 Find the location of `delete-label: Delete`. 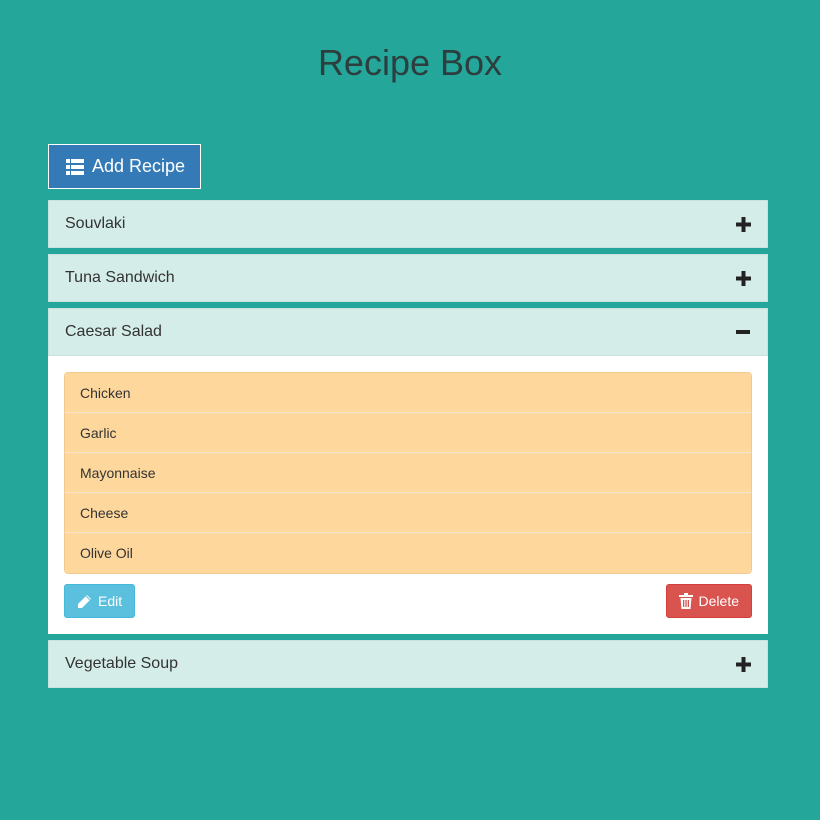

delete-label: Delete is located at coordinates (718, 601).